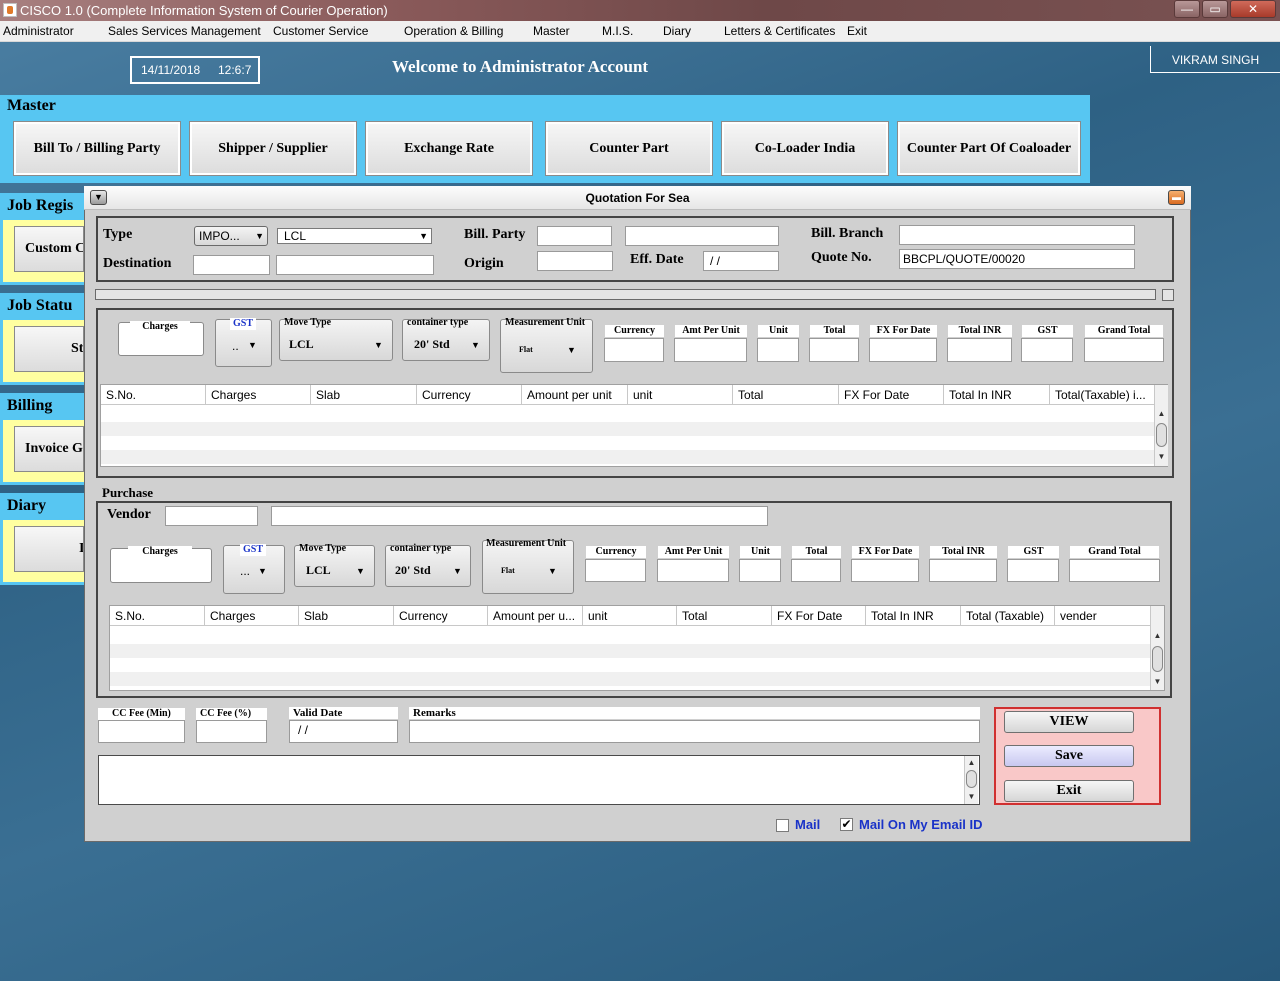 Image resolution: width=1280 pixels, height=981 pixels. What do you see at coordinates (453, 31) in the screenshot?
I see `menu-operation-billing: Operation & Billing` at bounding box center [453, 31].